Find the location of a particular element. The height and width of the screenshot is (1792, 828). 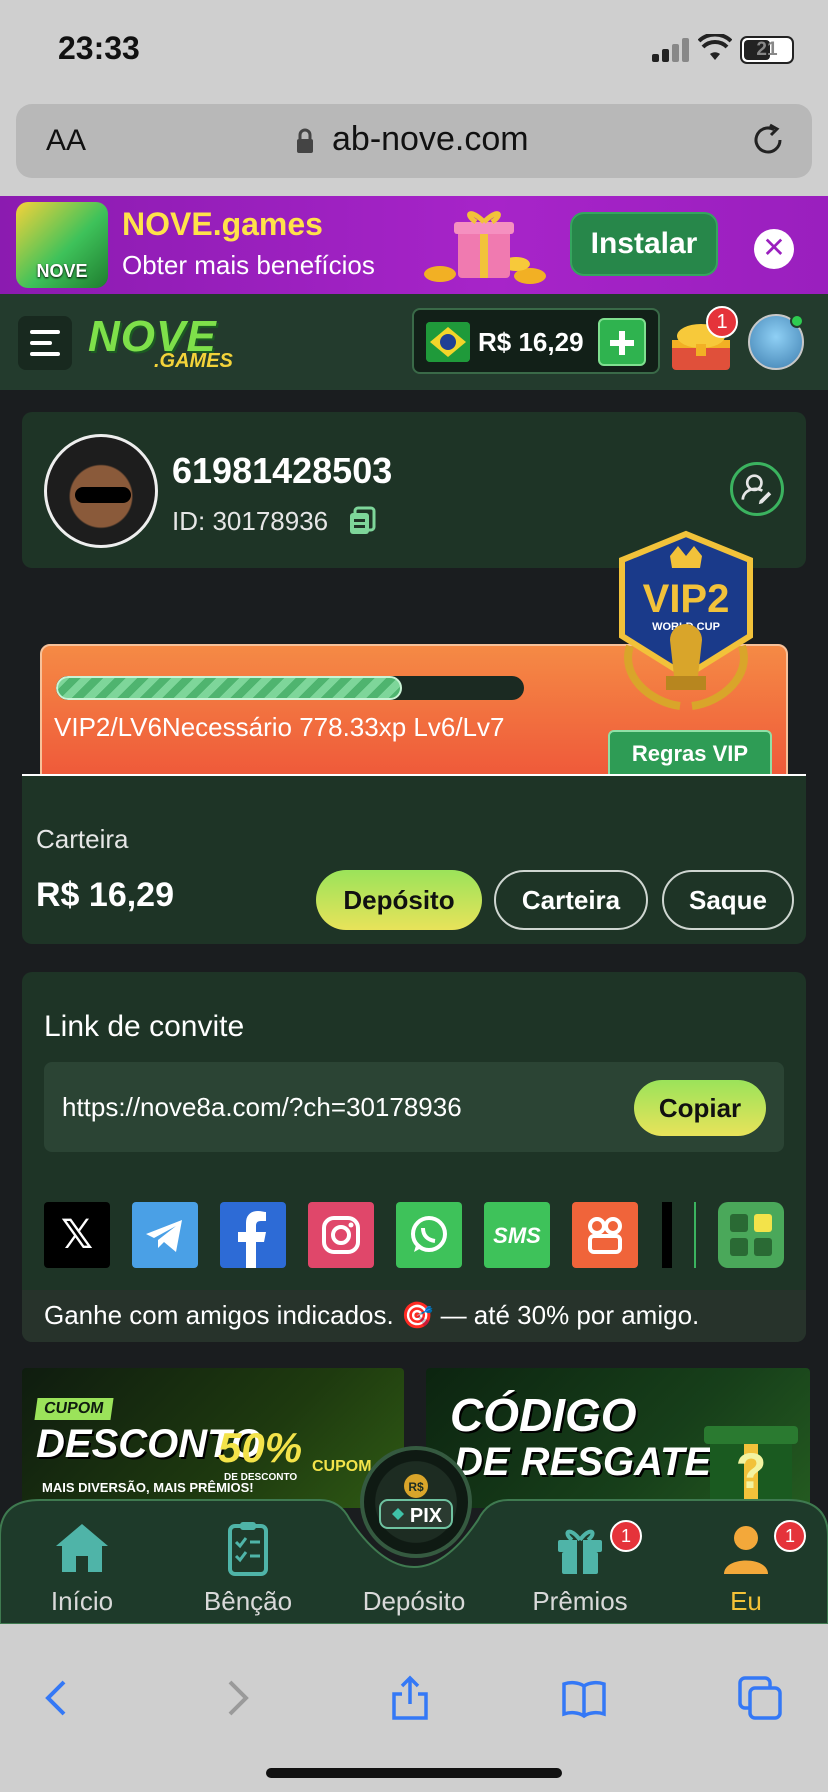

header-balance: R$ 16,29 is located at coordinates (536, 341).